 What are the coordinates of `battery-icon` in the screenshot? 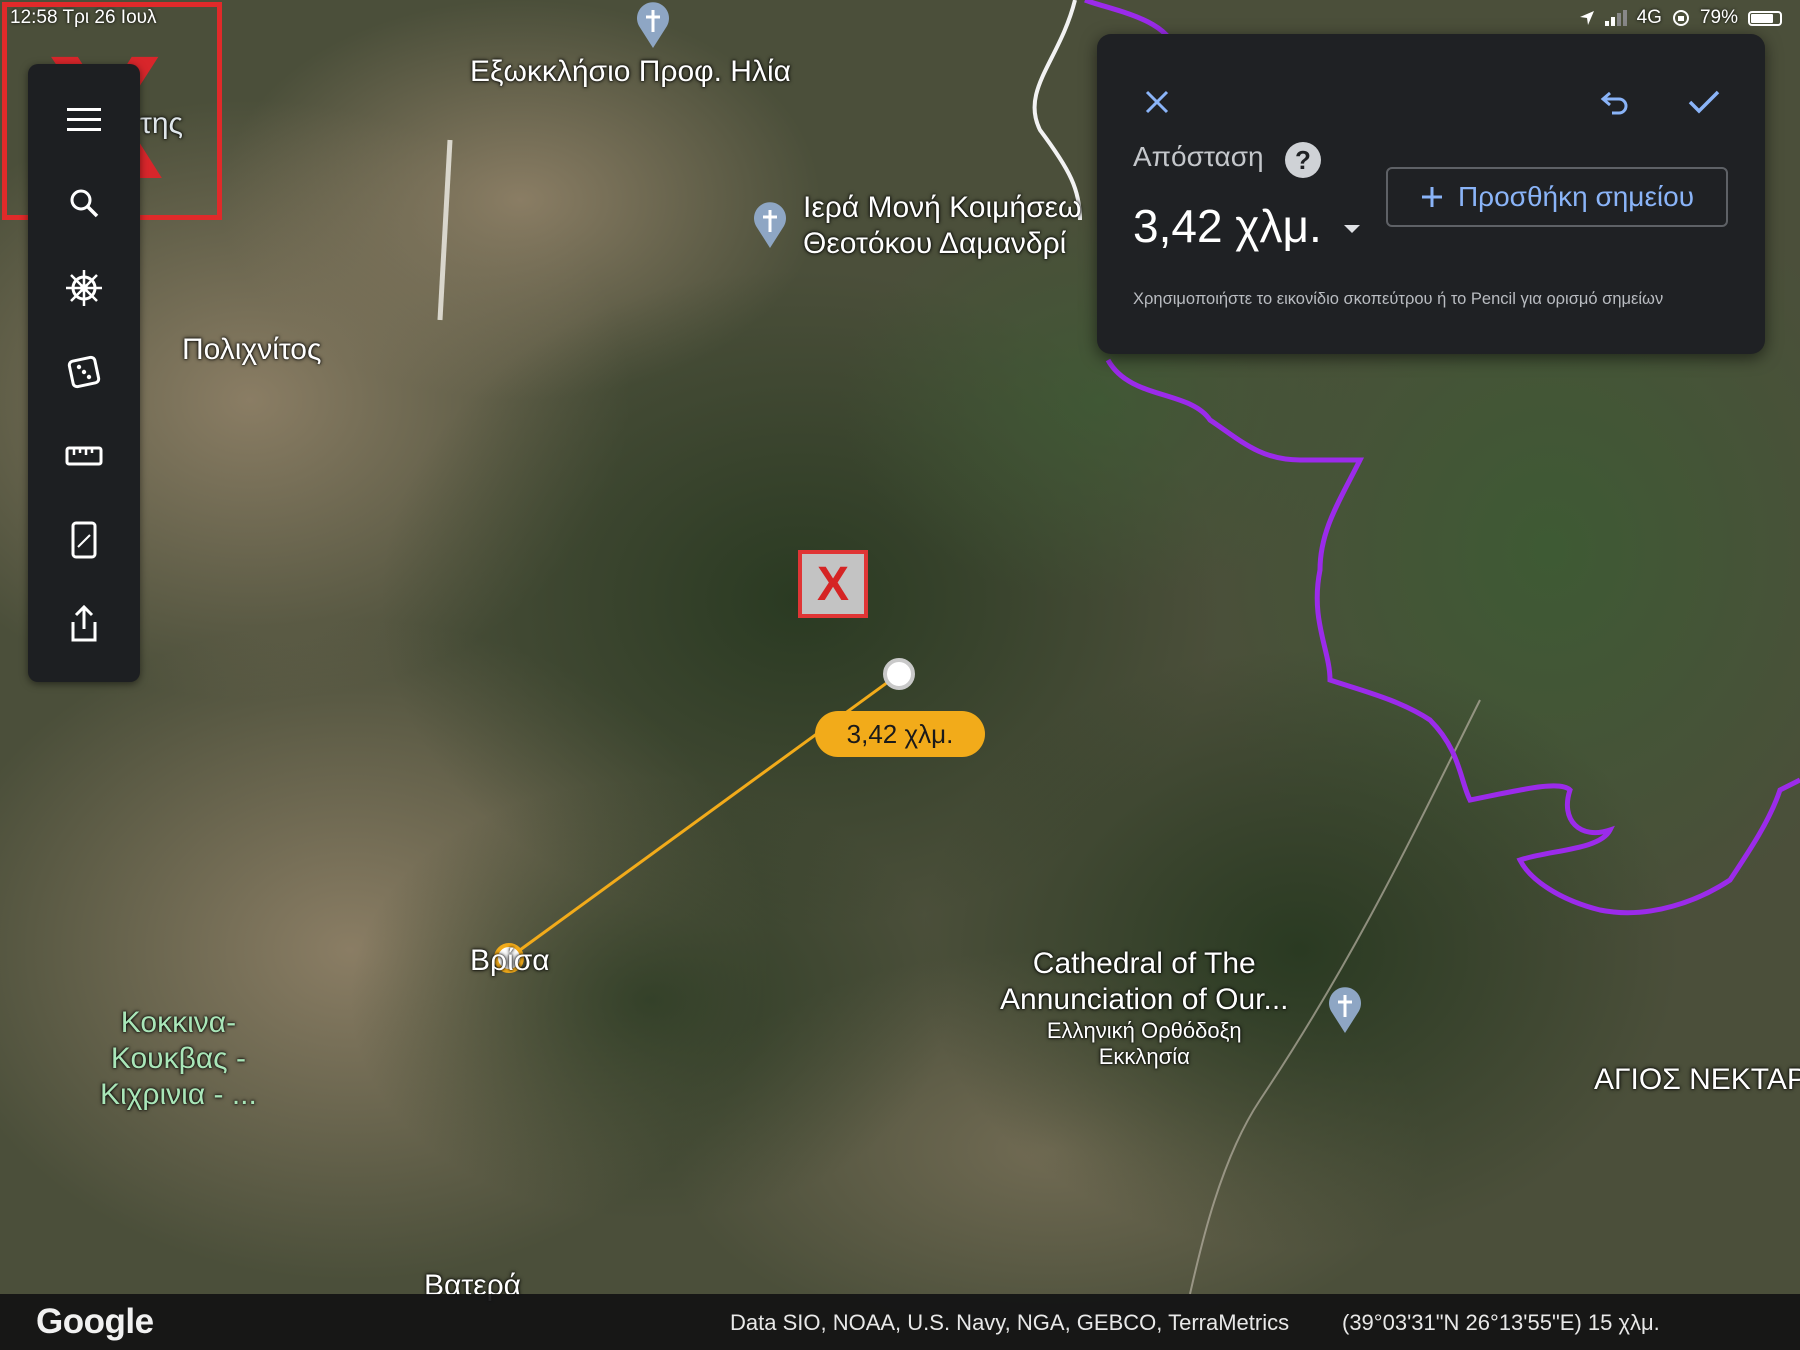 It's located at (1765, 18).